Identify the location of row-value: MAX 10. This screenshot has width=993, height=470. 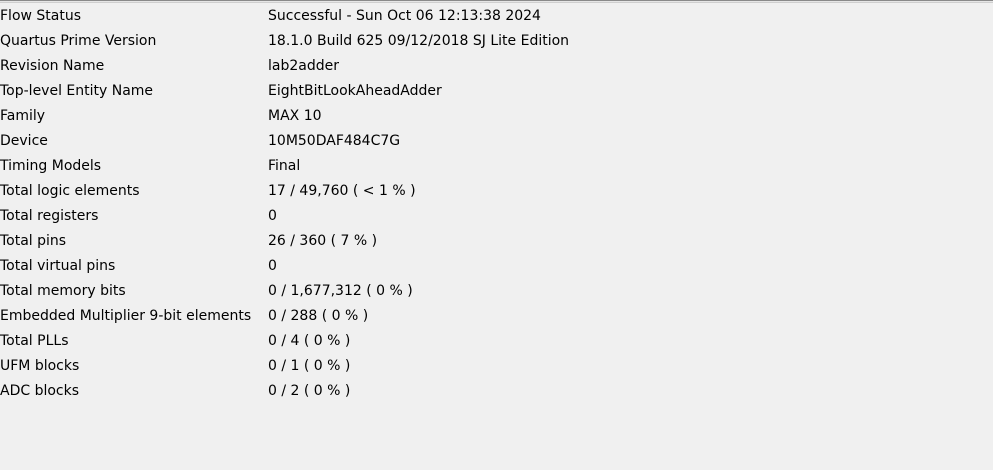
(295, 116).